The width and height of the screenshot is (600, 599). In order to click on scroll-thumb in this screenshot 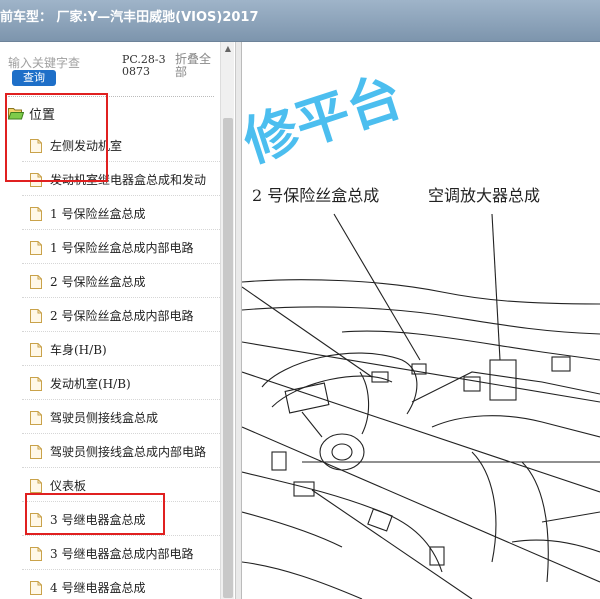, I will do `click(228, 358)`.